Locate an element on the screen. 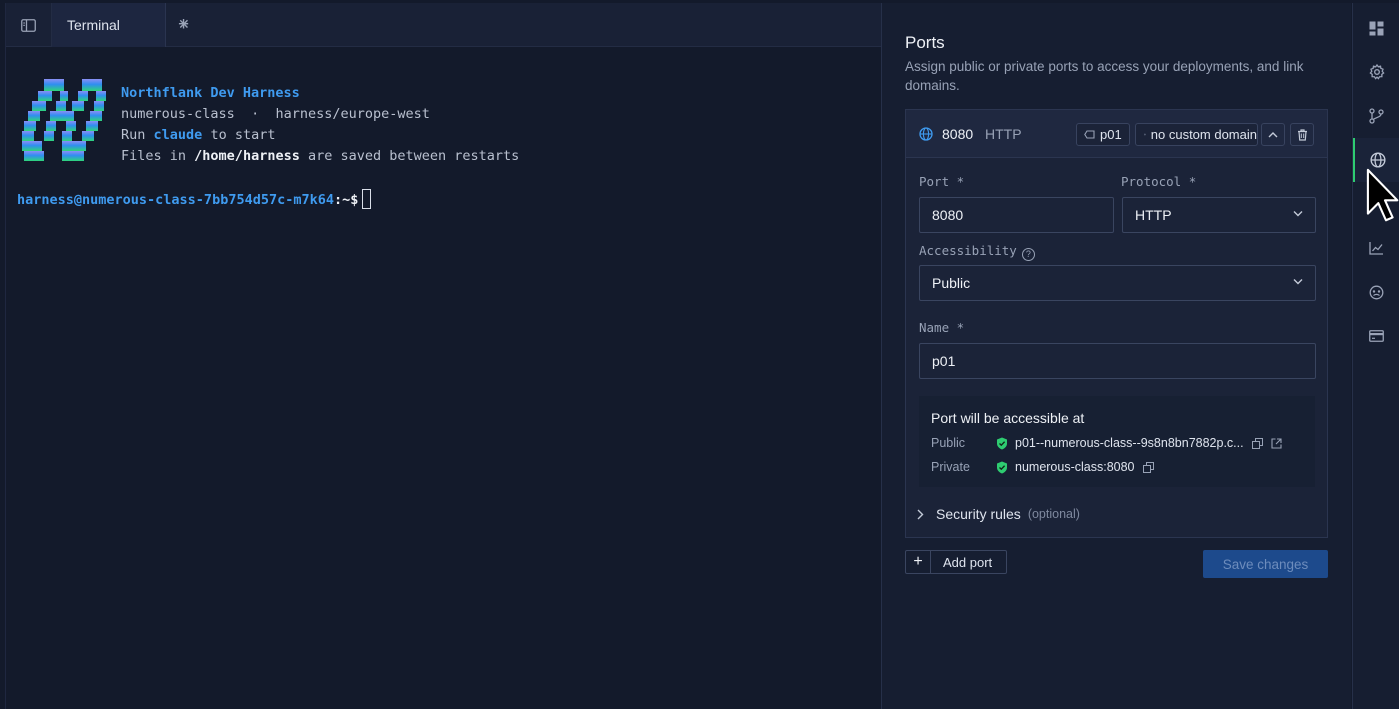 The image size is (1399, 709). right-rail is located at coordinates (1375, 356).